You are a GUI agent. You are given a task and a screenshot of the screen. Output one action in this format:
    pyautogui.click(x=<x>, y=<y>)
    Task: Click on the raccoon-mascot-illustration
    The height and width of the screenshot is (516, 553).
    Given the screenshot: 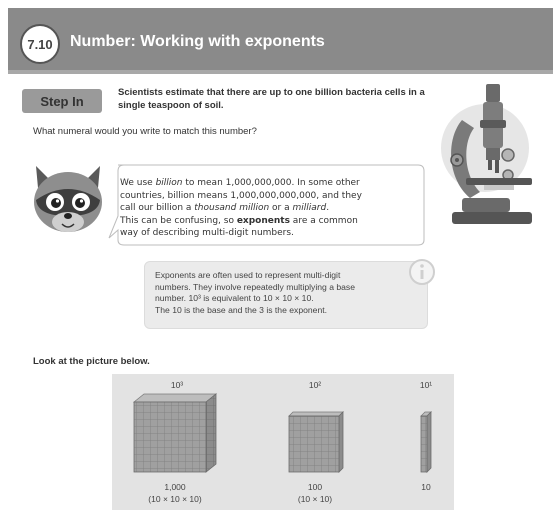 What is the action you would take?
    pyautogui.click(x=68, y=199)
    